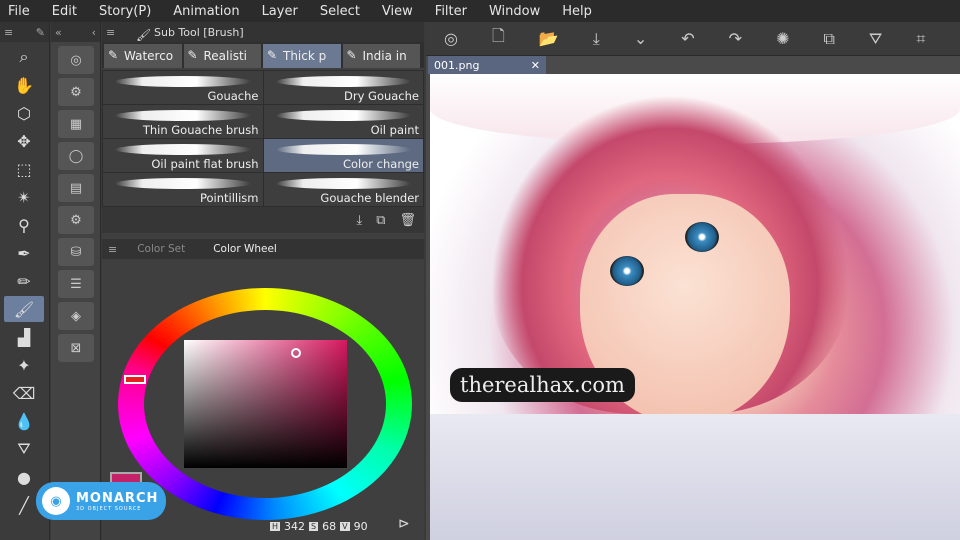 The width and height of the screenshot is (960, 540). Describe the element at coordinates (343, 189) in the screenshot. I see `brush-gouache-blender: Gouache blender` at that location.